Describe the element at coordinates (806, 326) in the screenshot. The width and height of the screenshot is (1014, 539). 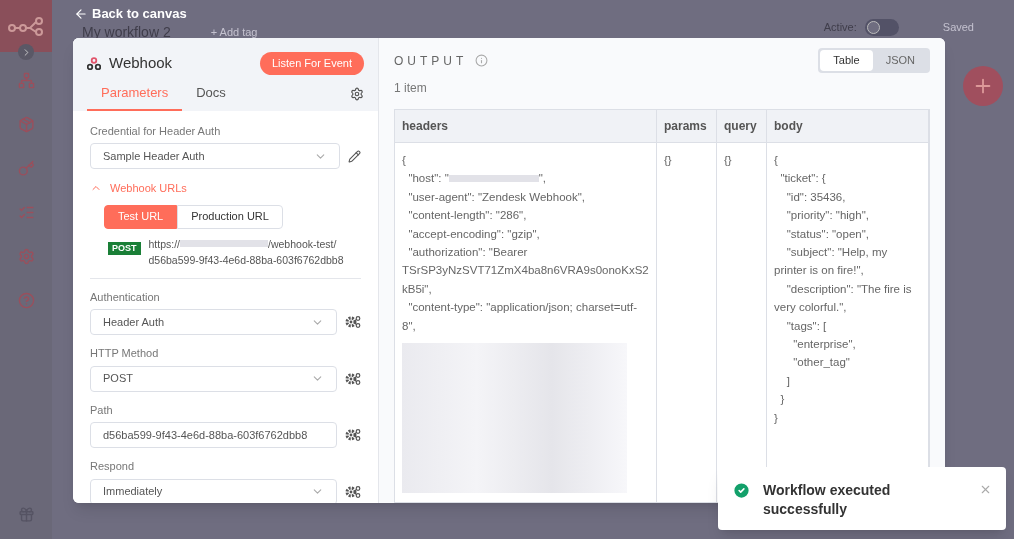
I see `json-line: "tags": [` at that location.